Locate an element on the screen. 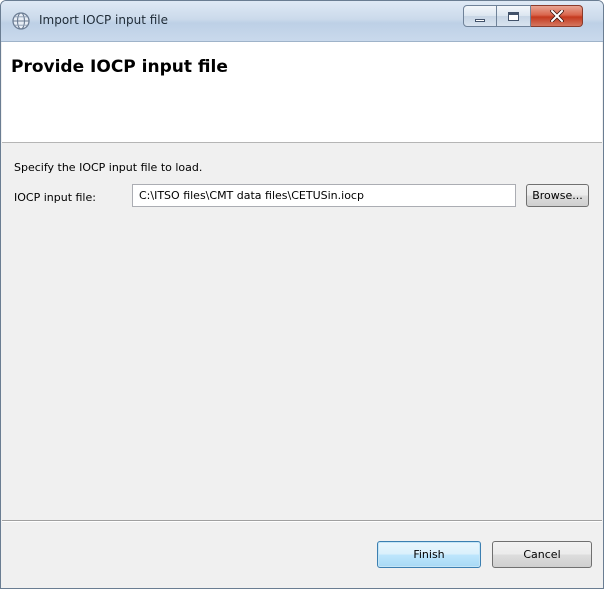 The image size is (604, 589). window-title: Import IOCP input file is located at coordinates (104, 20).